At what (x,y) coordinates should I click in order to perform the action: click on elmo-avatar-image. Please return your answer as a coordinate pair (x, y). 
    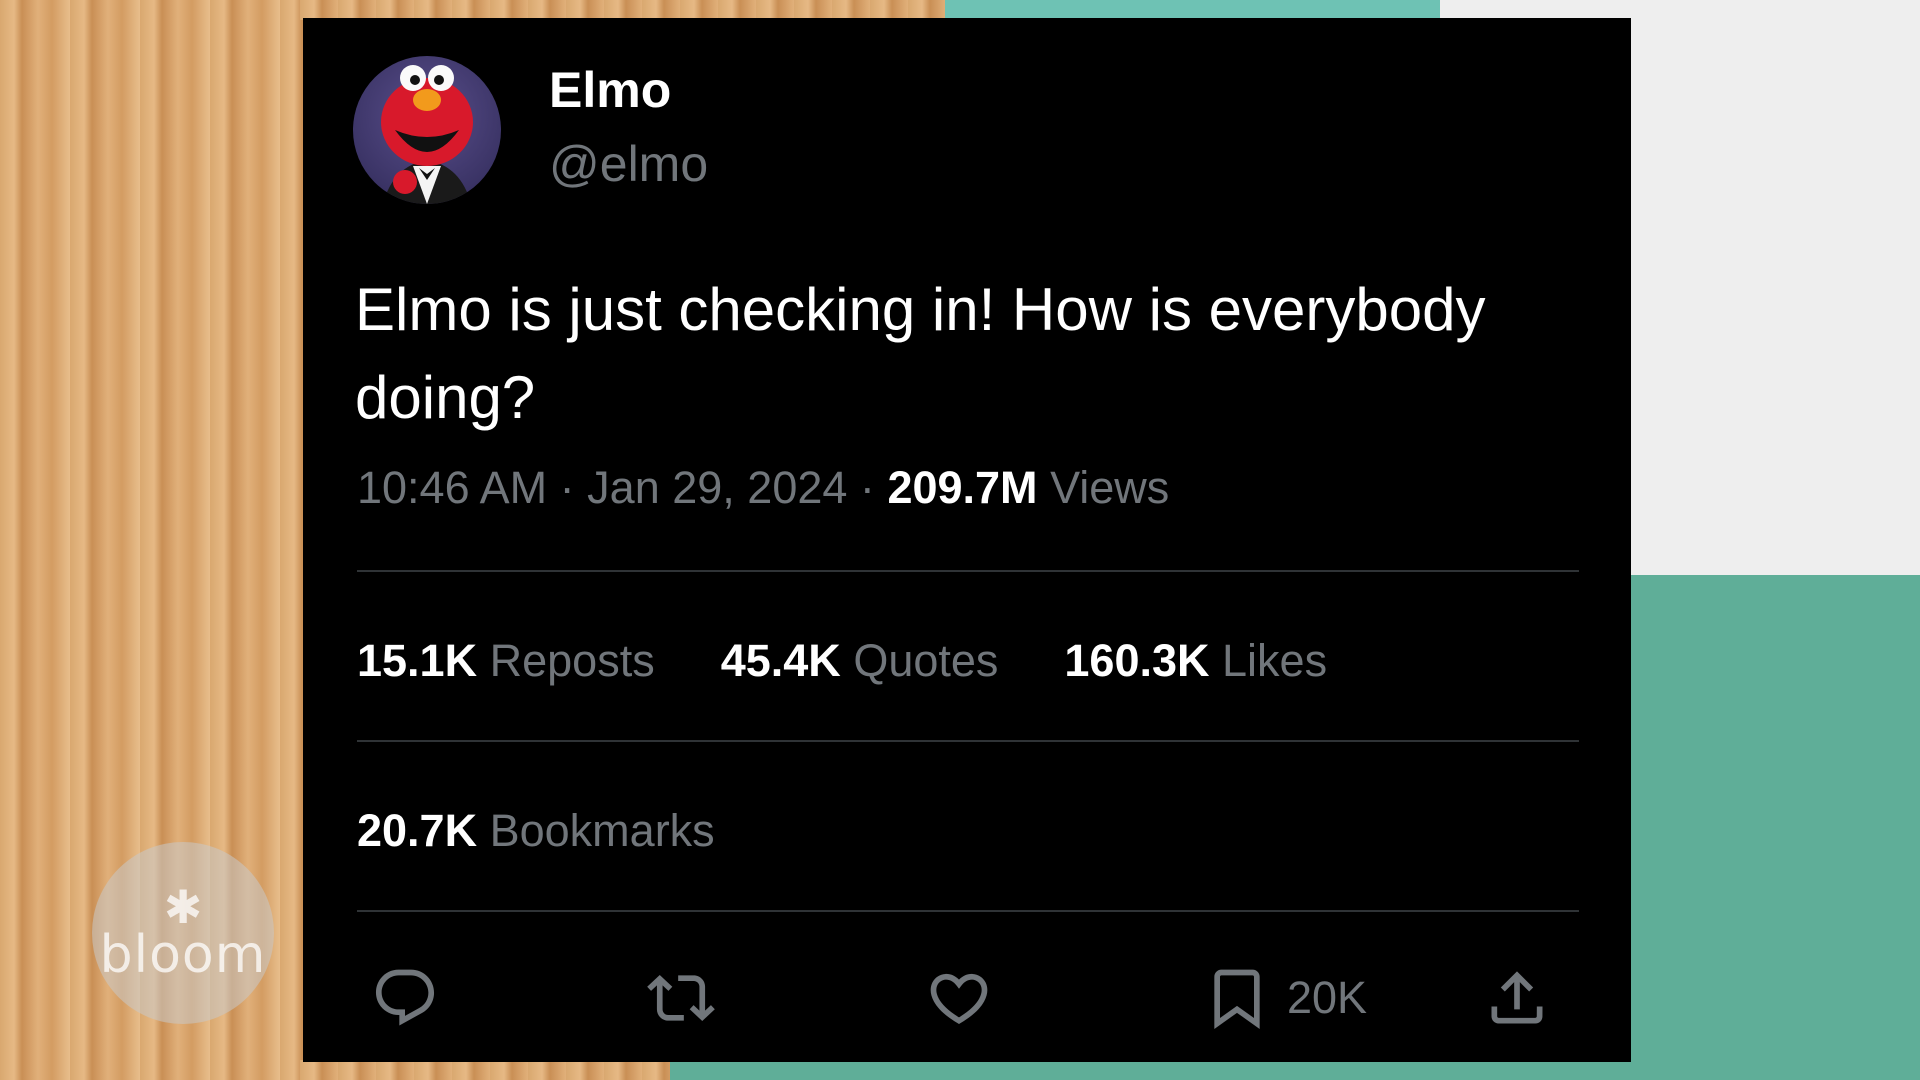
    Looking at the image, I should click on (427, 134).